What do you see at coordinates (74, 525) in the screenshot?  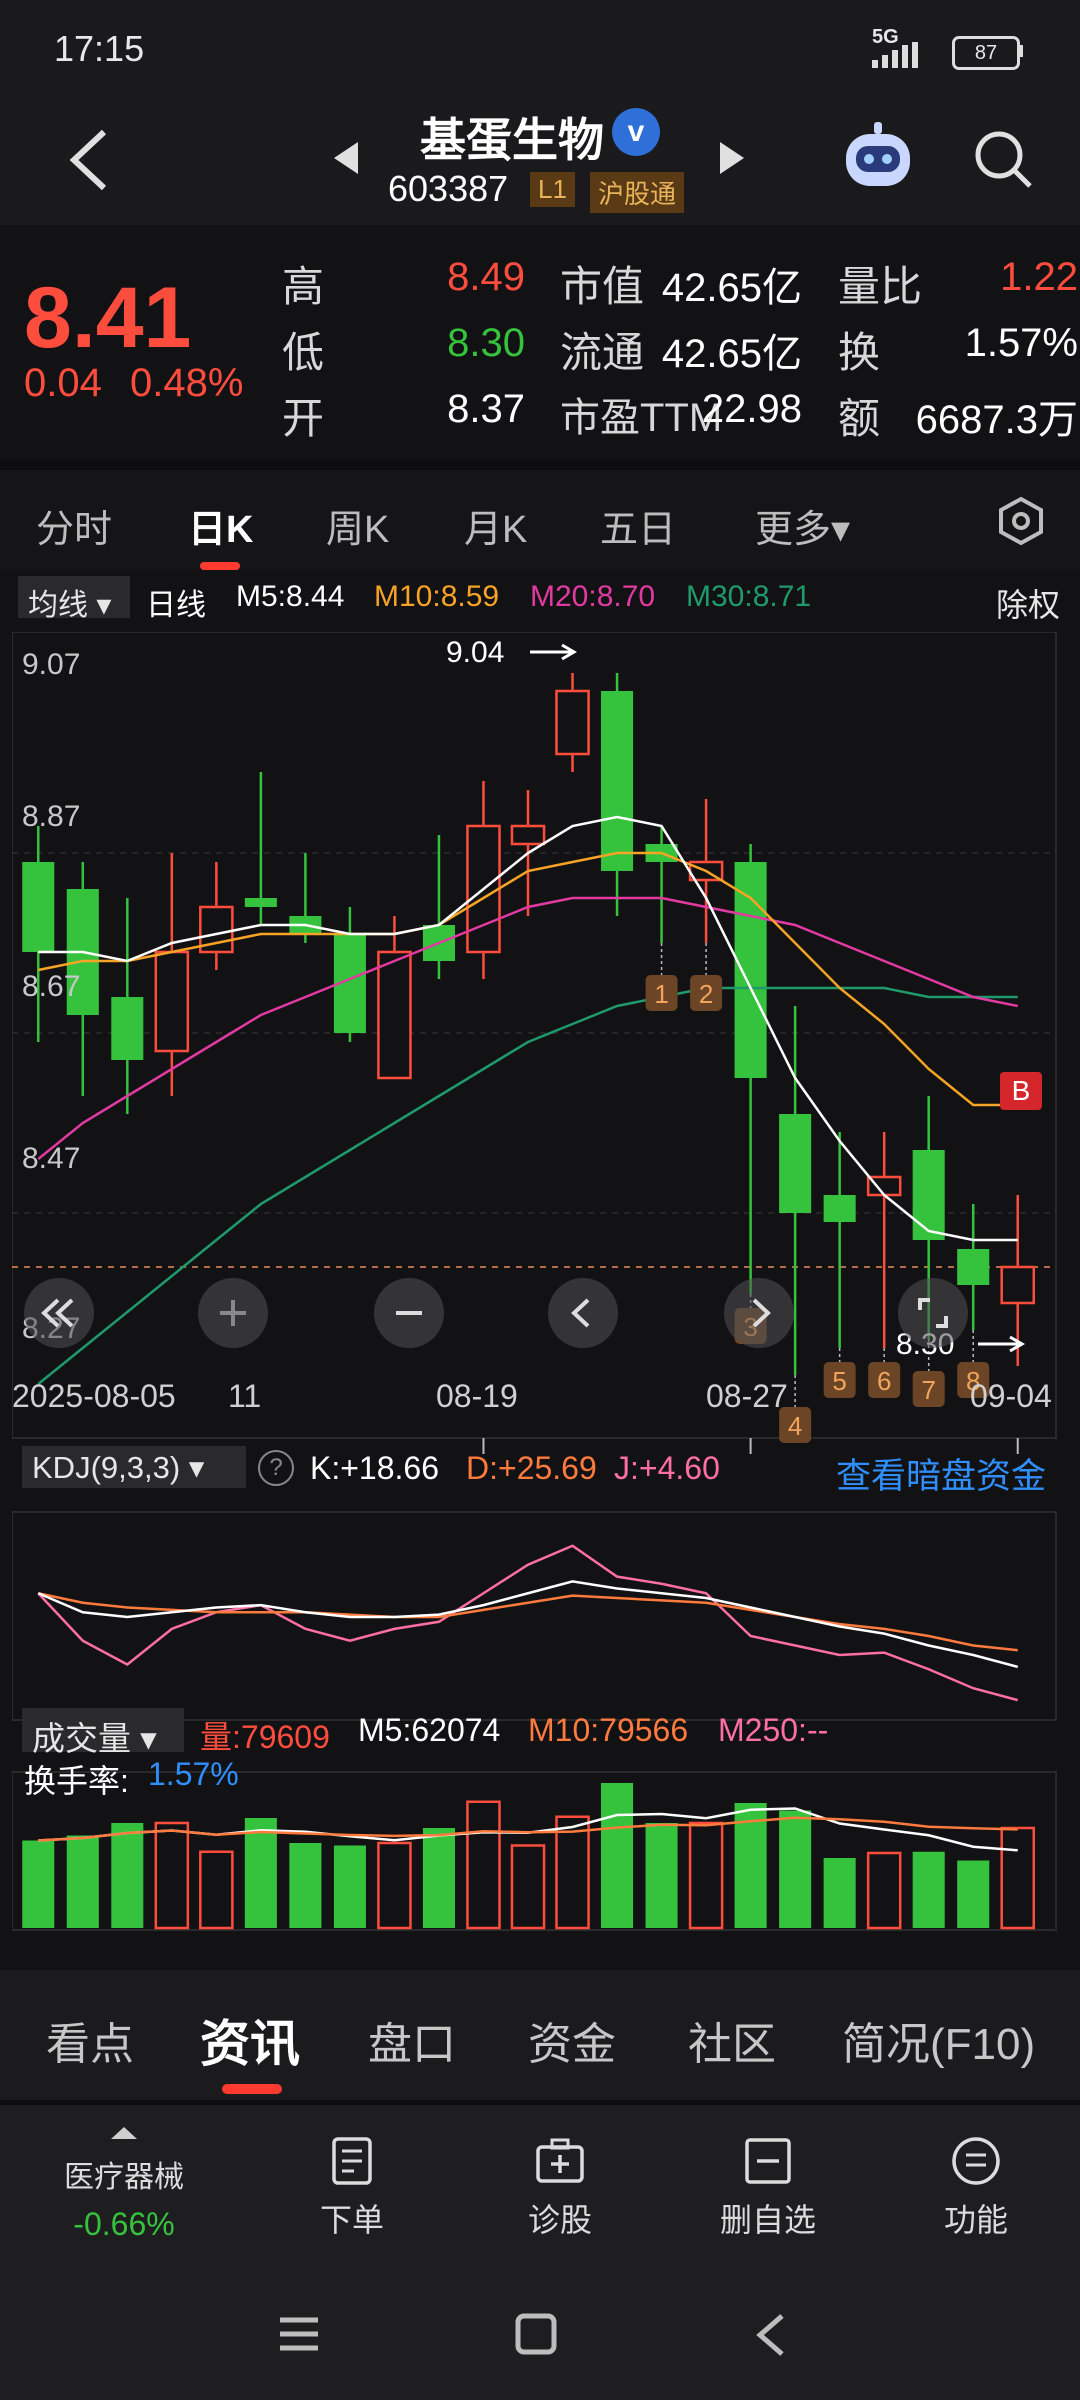 I see `tab-intraday: 分时` at bounding box center [74, 525].